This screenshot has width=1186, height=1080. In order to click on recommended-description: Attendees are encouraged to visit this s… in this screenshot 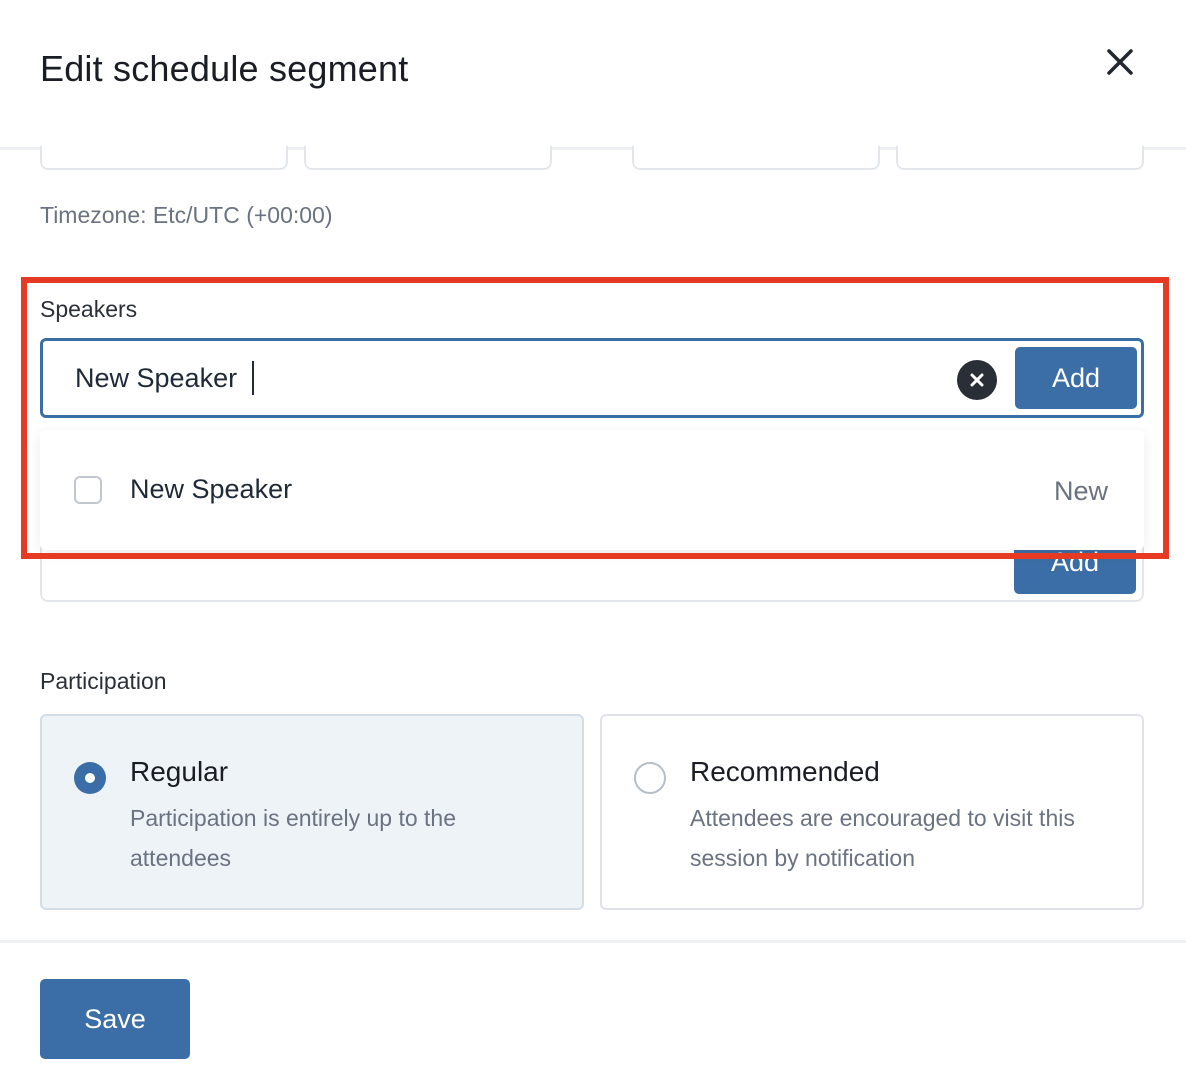, I will do `click(882, 838)`.